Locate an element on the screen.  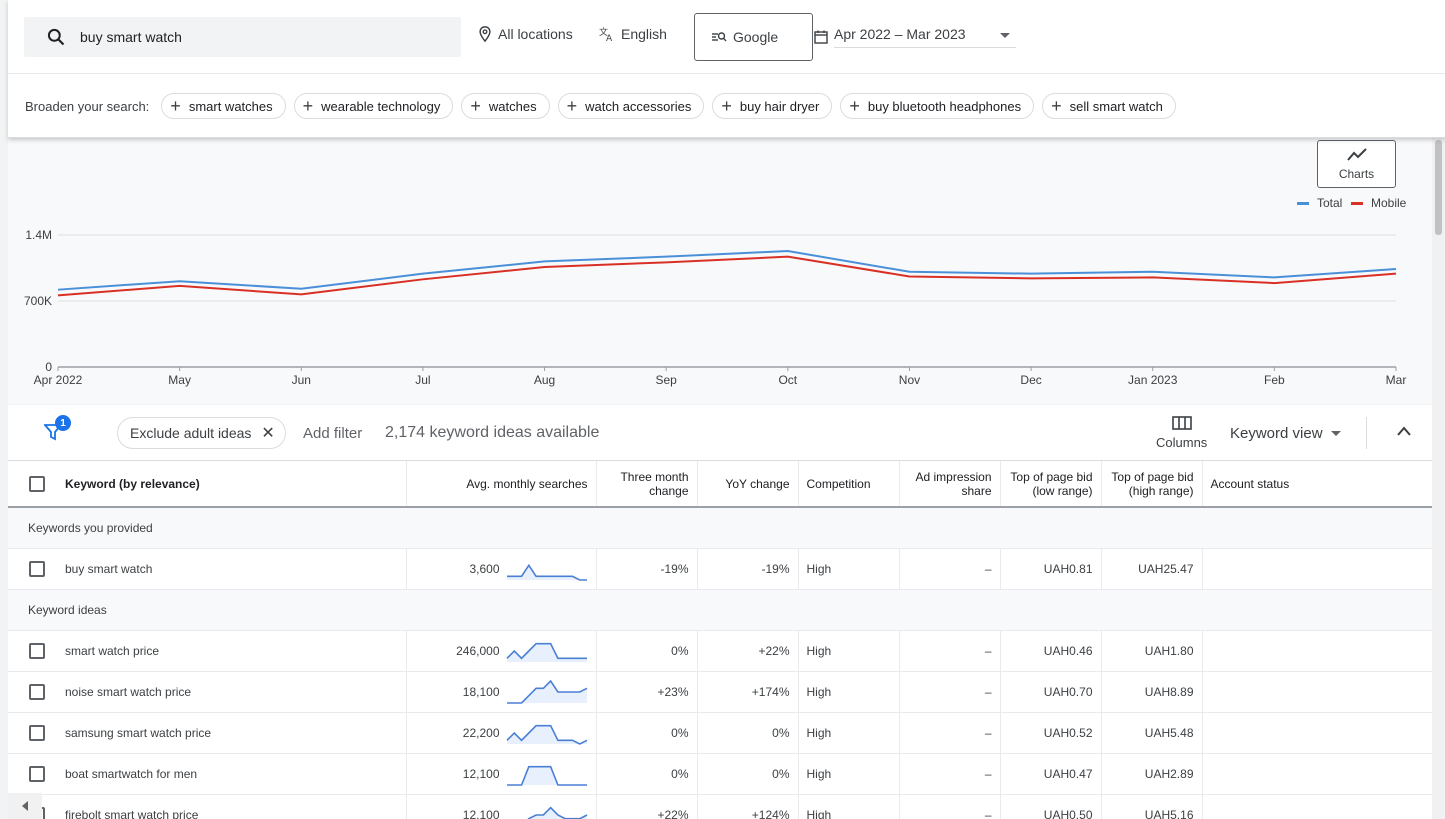
keyword-cell: noise smart watch price is located at coordinates (236, 692).